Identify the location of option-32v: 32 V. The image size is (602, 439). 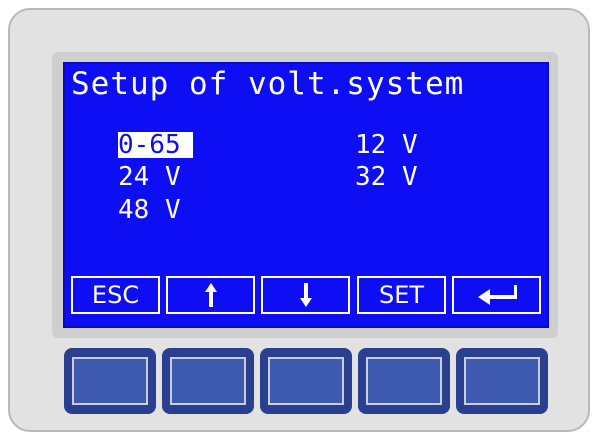
(386, 177).